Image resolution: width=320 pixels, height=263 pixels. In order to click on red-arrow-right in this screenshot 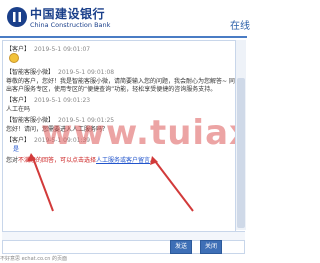, I will do `click(174, 186)`.